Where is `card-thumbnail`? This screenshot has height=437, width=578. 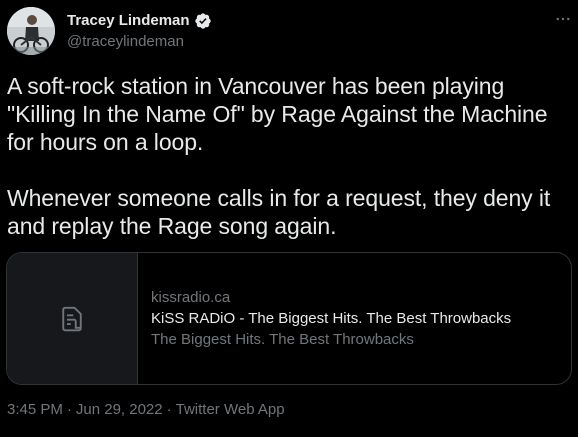
card-thumbnail is located at coordinates (72, 318).